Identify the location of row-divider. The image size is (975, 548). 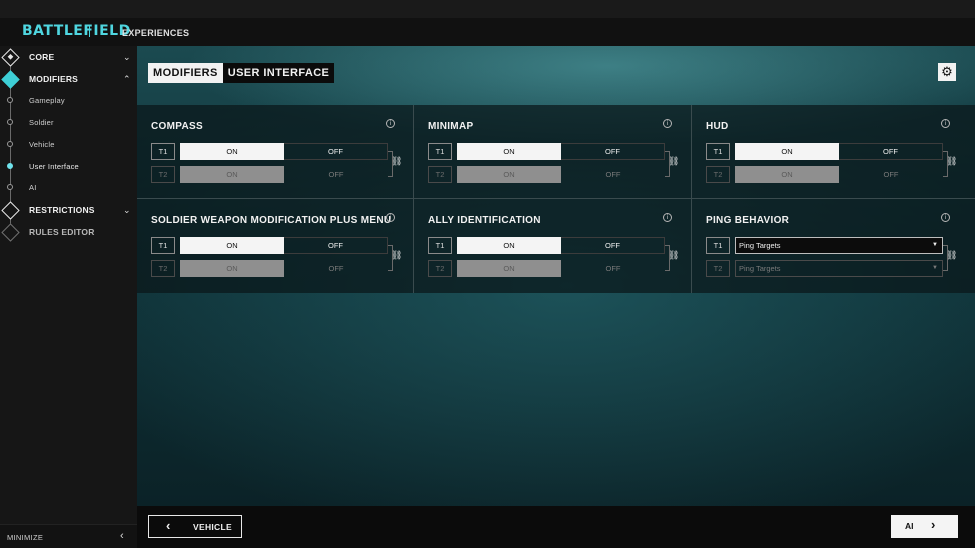
(556, 198).